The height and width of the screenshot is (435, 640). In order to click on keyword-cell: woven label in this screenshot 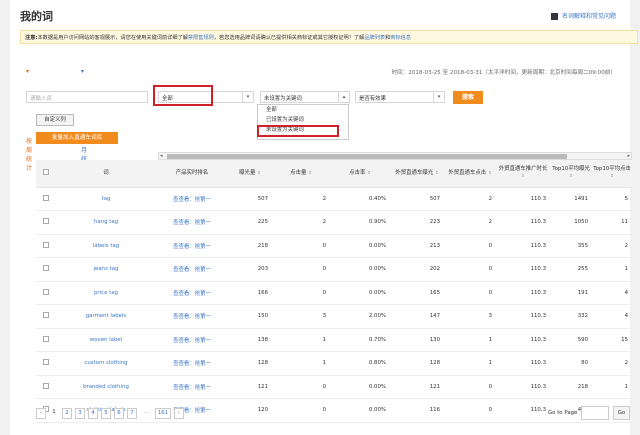, I will do `click(106, 340)`.